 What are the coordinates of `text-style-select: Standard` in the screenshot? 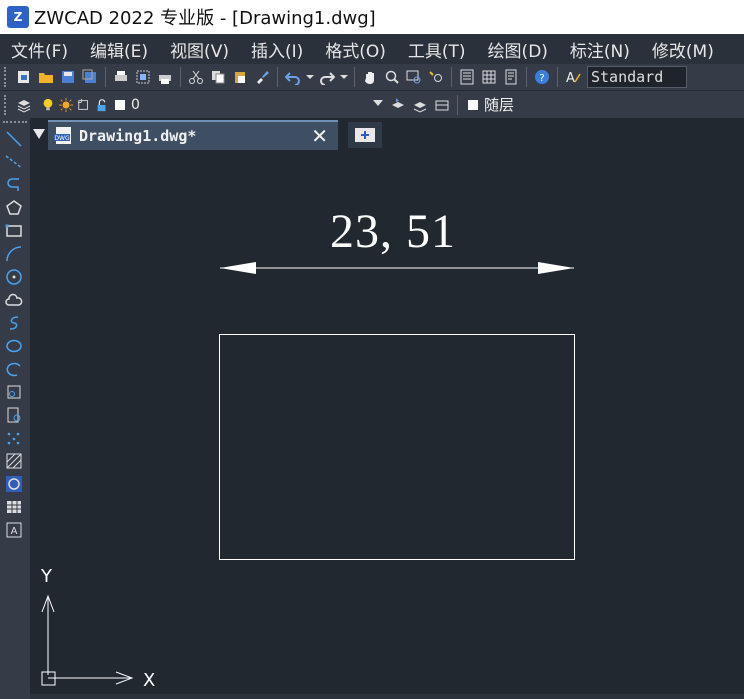 It's located at (637, 77).